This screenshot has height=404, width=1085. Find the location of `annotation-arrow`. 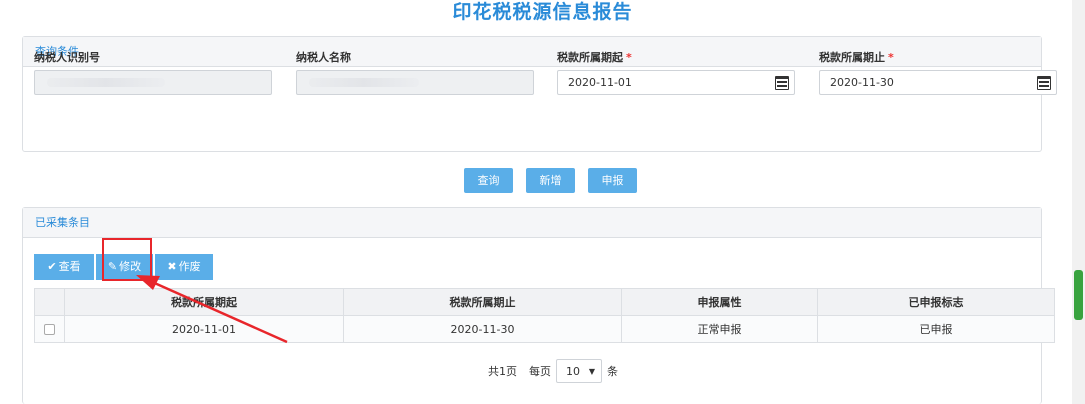

annotation-arrow is located at coordinates (212, 309).